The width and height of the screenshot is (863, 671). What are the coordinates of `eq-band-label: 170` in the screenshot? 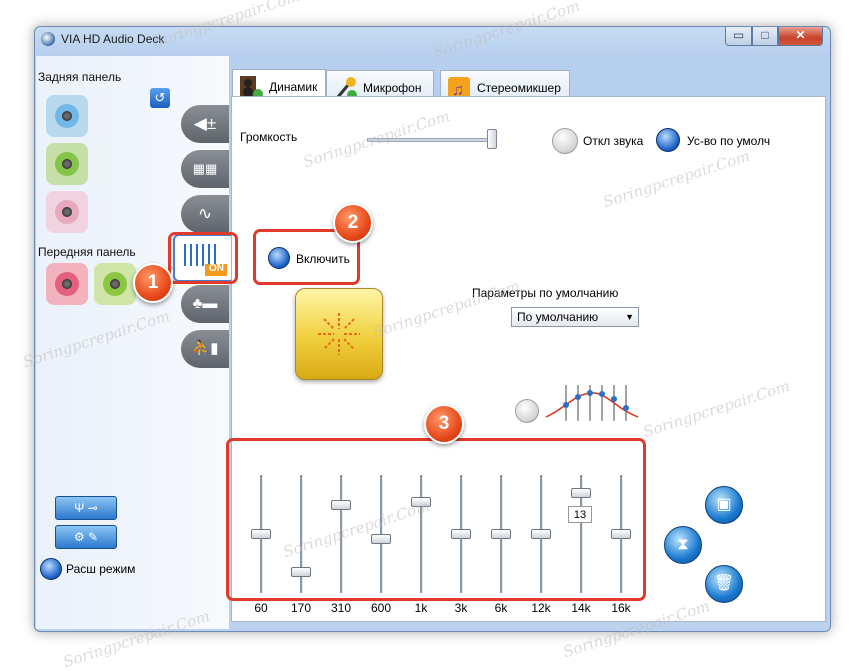 It's located at (301, 608).